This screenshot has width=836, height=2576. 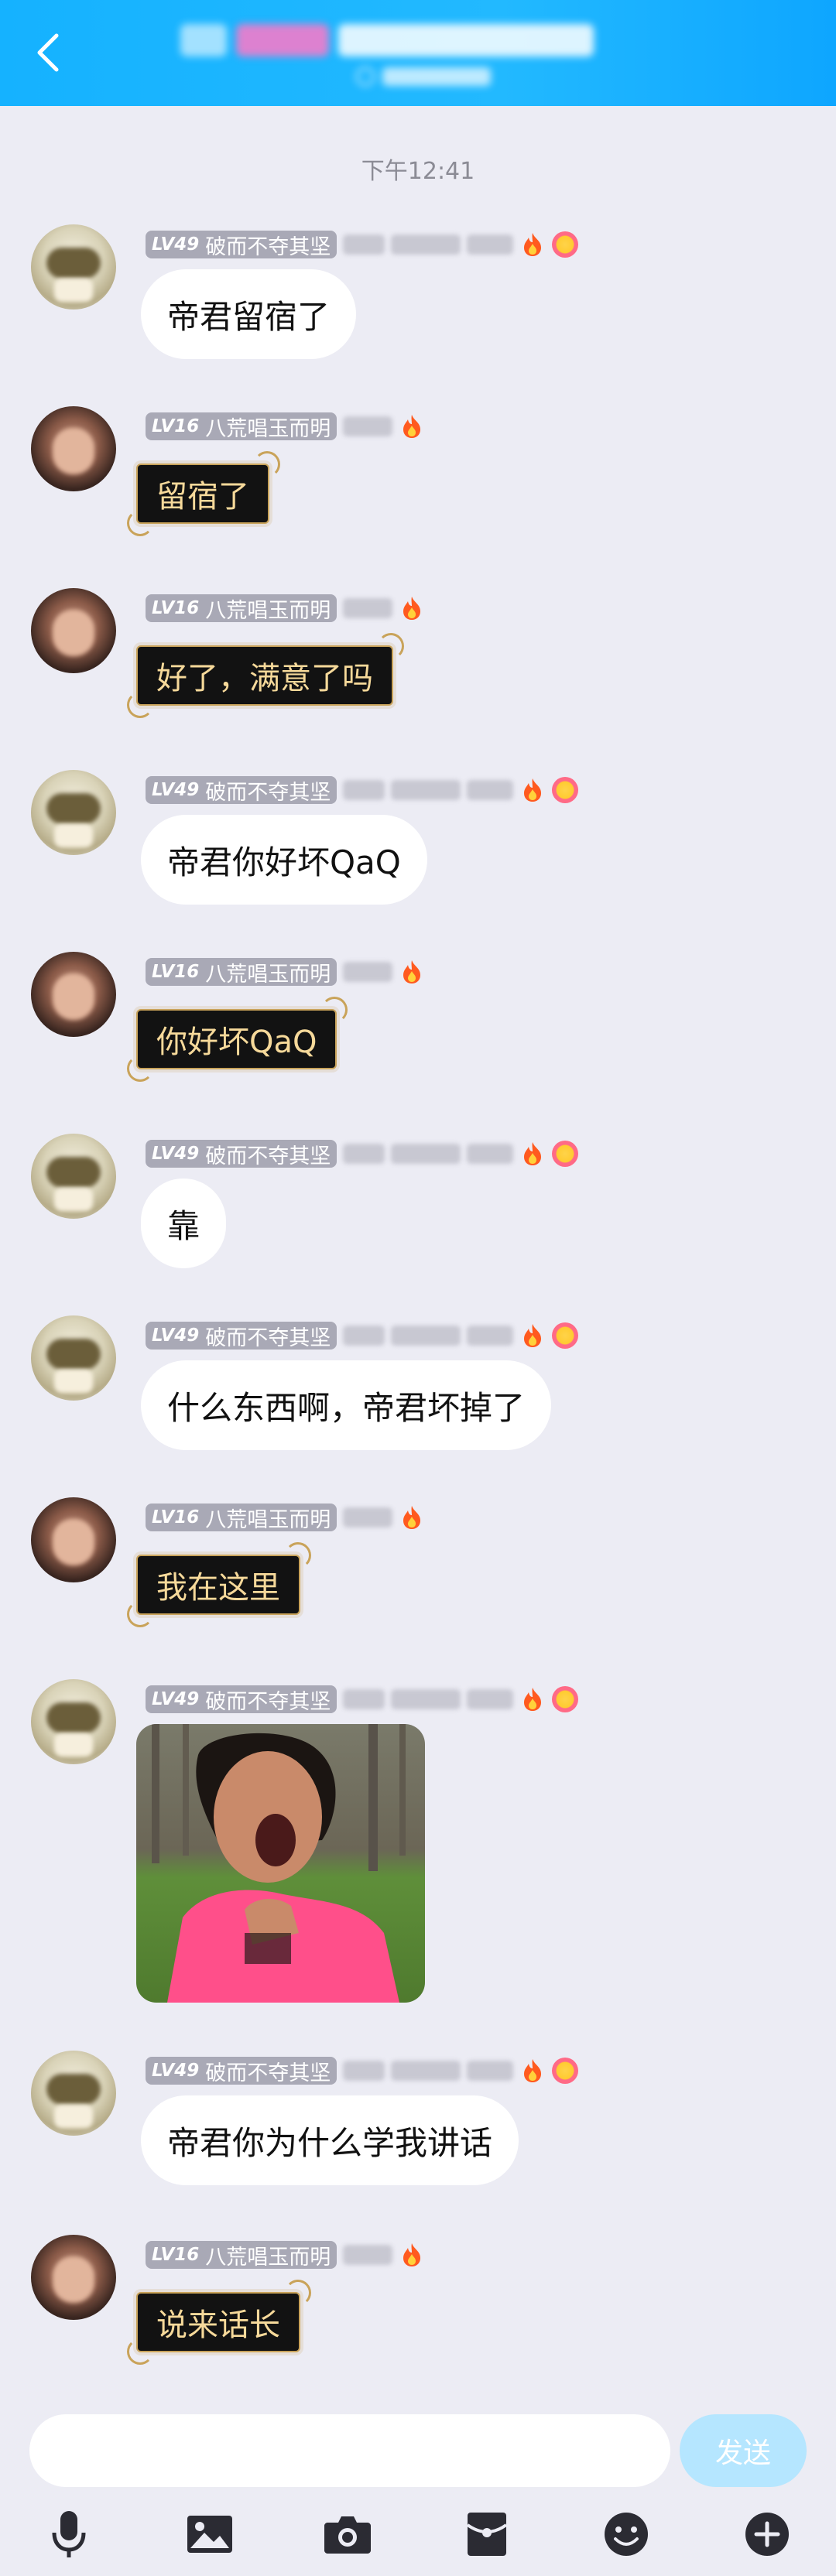 What do you see at coordinates (418, 171) in the screenshot?
I see `message-timestamp: 下午12:41` at bounding box center [418, 171].